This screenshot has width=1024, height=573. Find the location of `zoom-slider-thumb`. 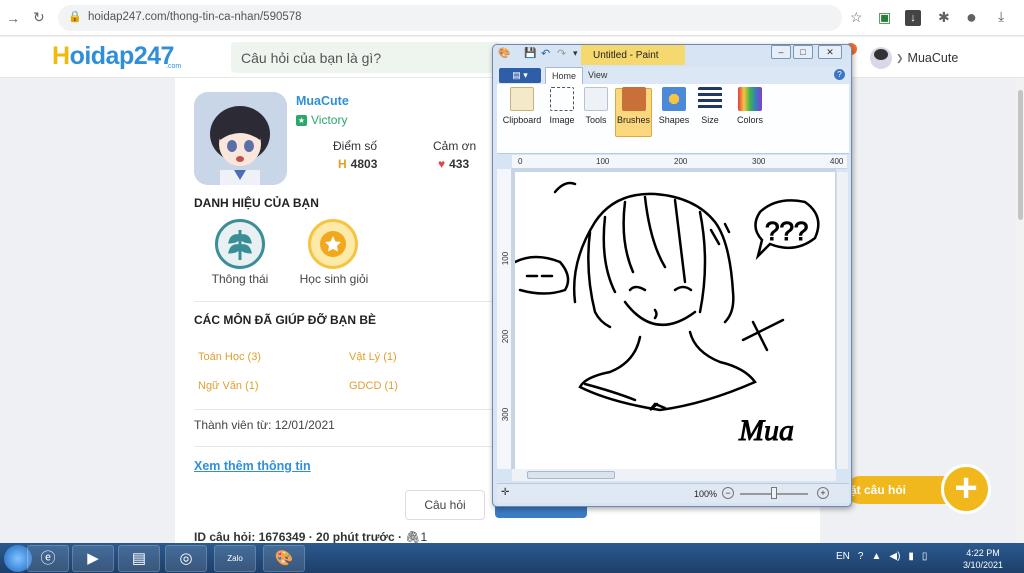

zoom-slider-thumb is located at coordinates (774, 493).